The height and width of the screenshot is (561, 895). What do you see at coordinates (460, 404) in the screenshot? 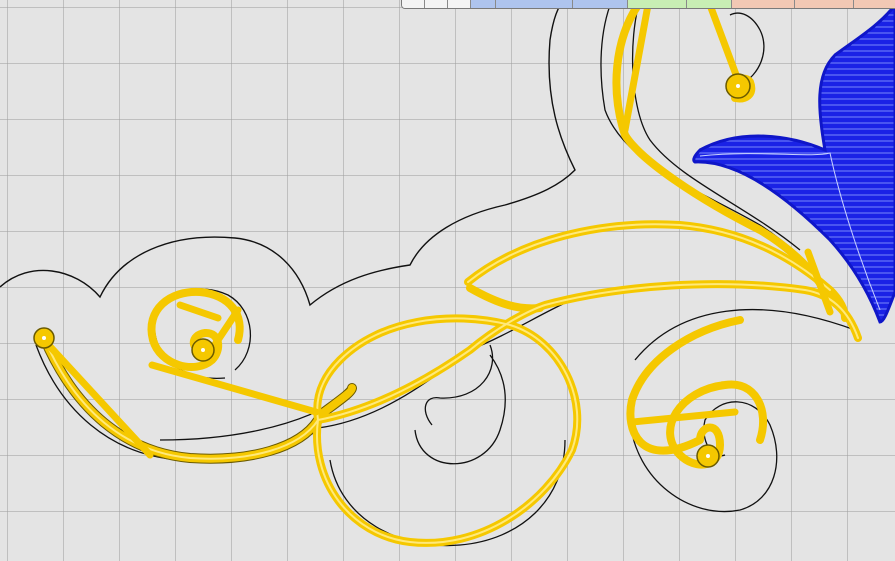
I see `center-spiral-outline` at bounding box center [460, 404].